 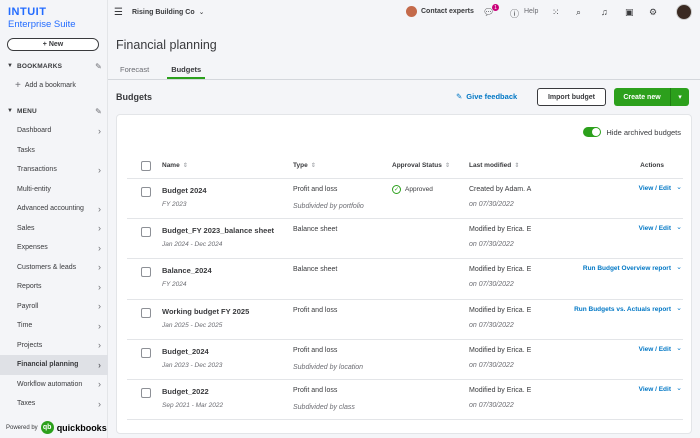 I want to click on apps-grid-icon: ⁙, so click(x=556, y=12).